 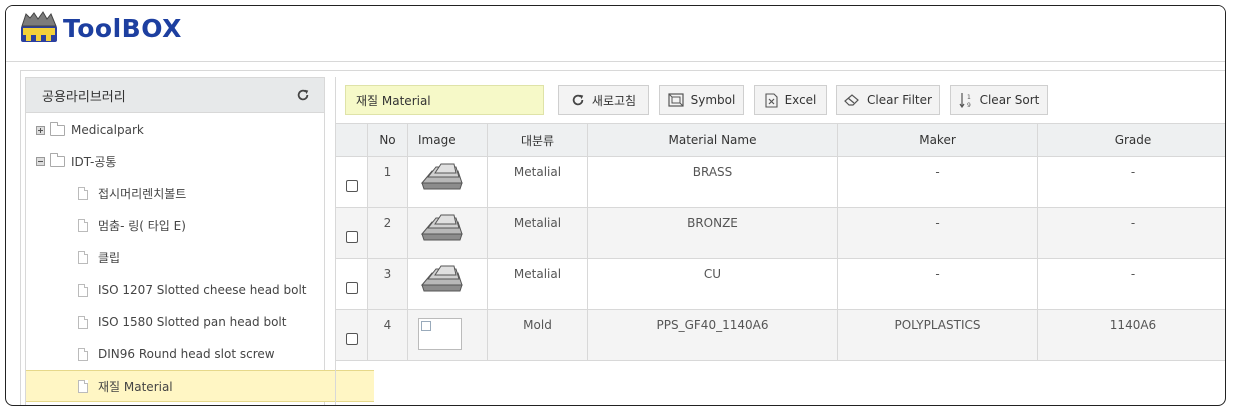 I want to click on library-title: 공용라리브러리, so click(x=84, y=97).